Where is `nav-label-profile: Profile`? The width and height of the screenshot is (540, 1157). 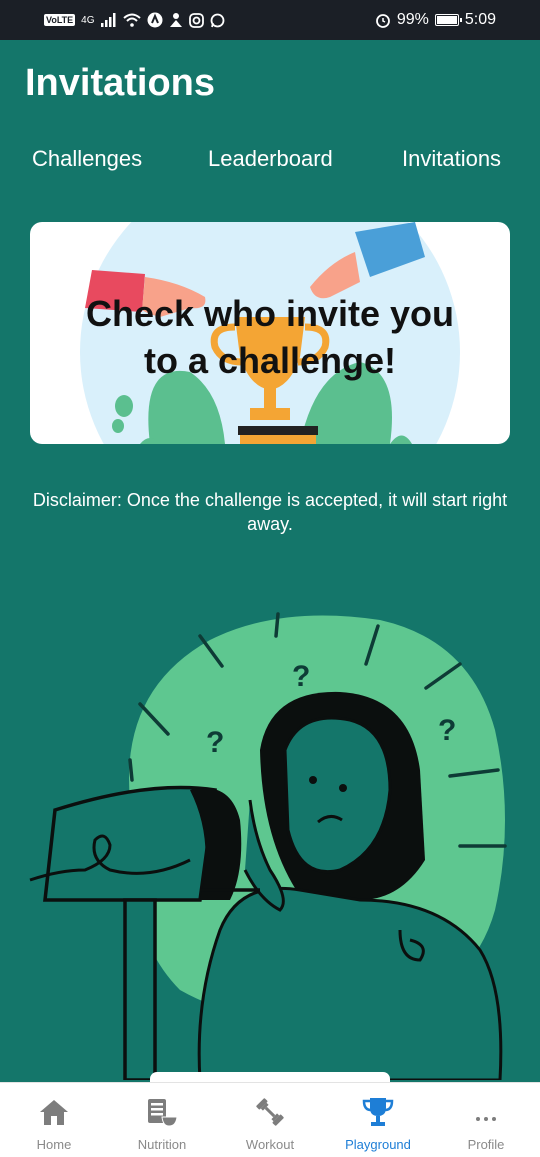
nav-label-profile: Profile is located at coordinates (486, 1144).